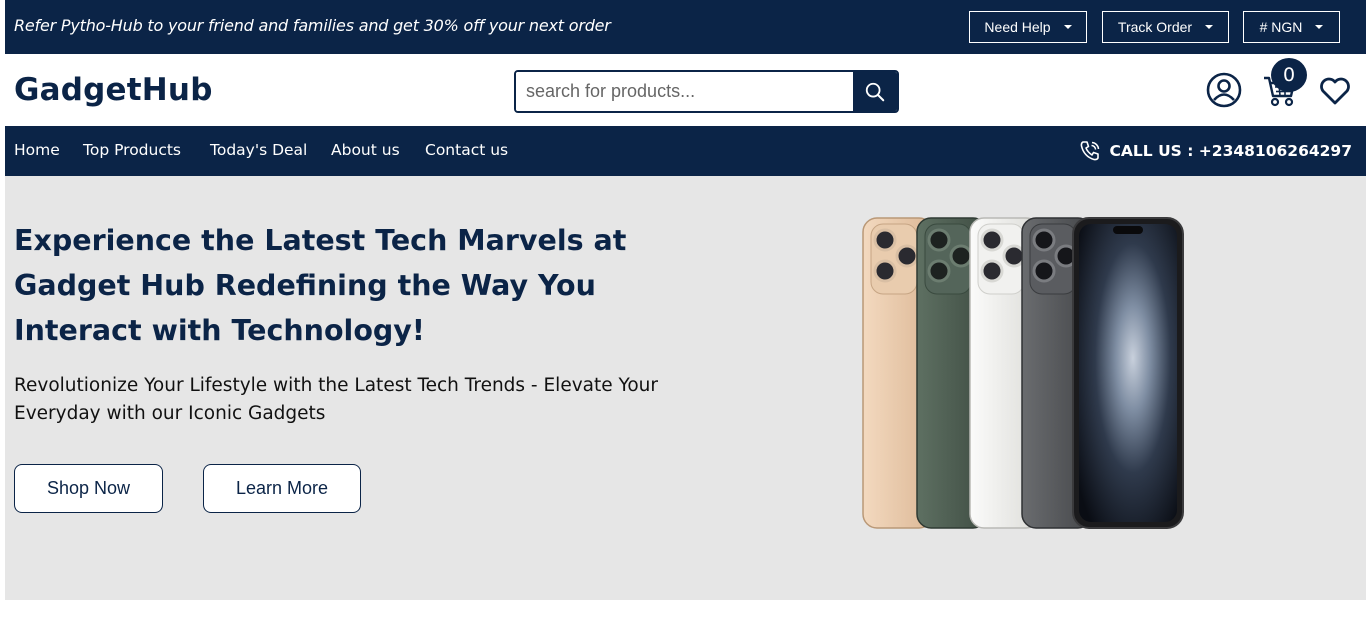  What do you see at coordinates (365, 150) in the screenshot?
I see `nav-item-about-us: About us` at bounding box center [365, 150].